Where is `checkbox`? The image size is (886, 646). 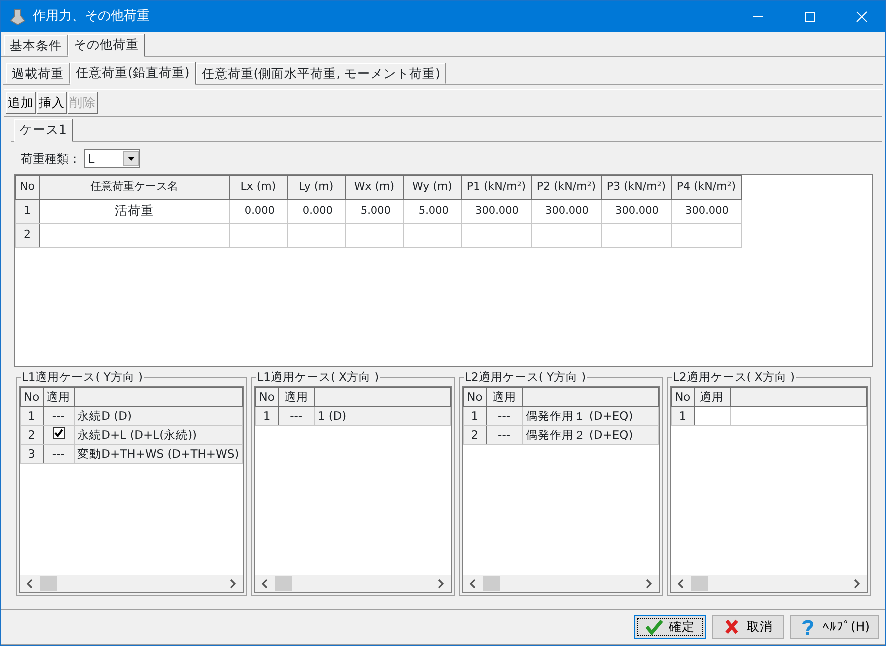
checkbox is located at coordinates (58, 432).